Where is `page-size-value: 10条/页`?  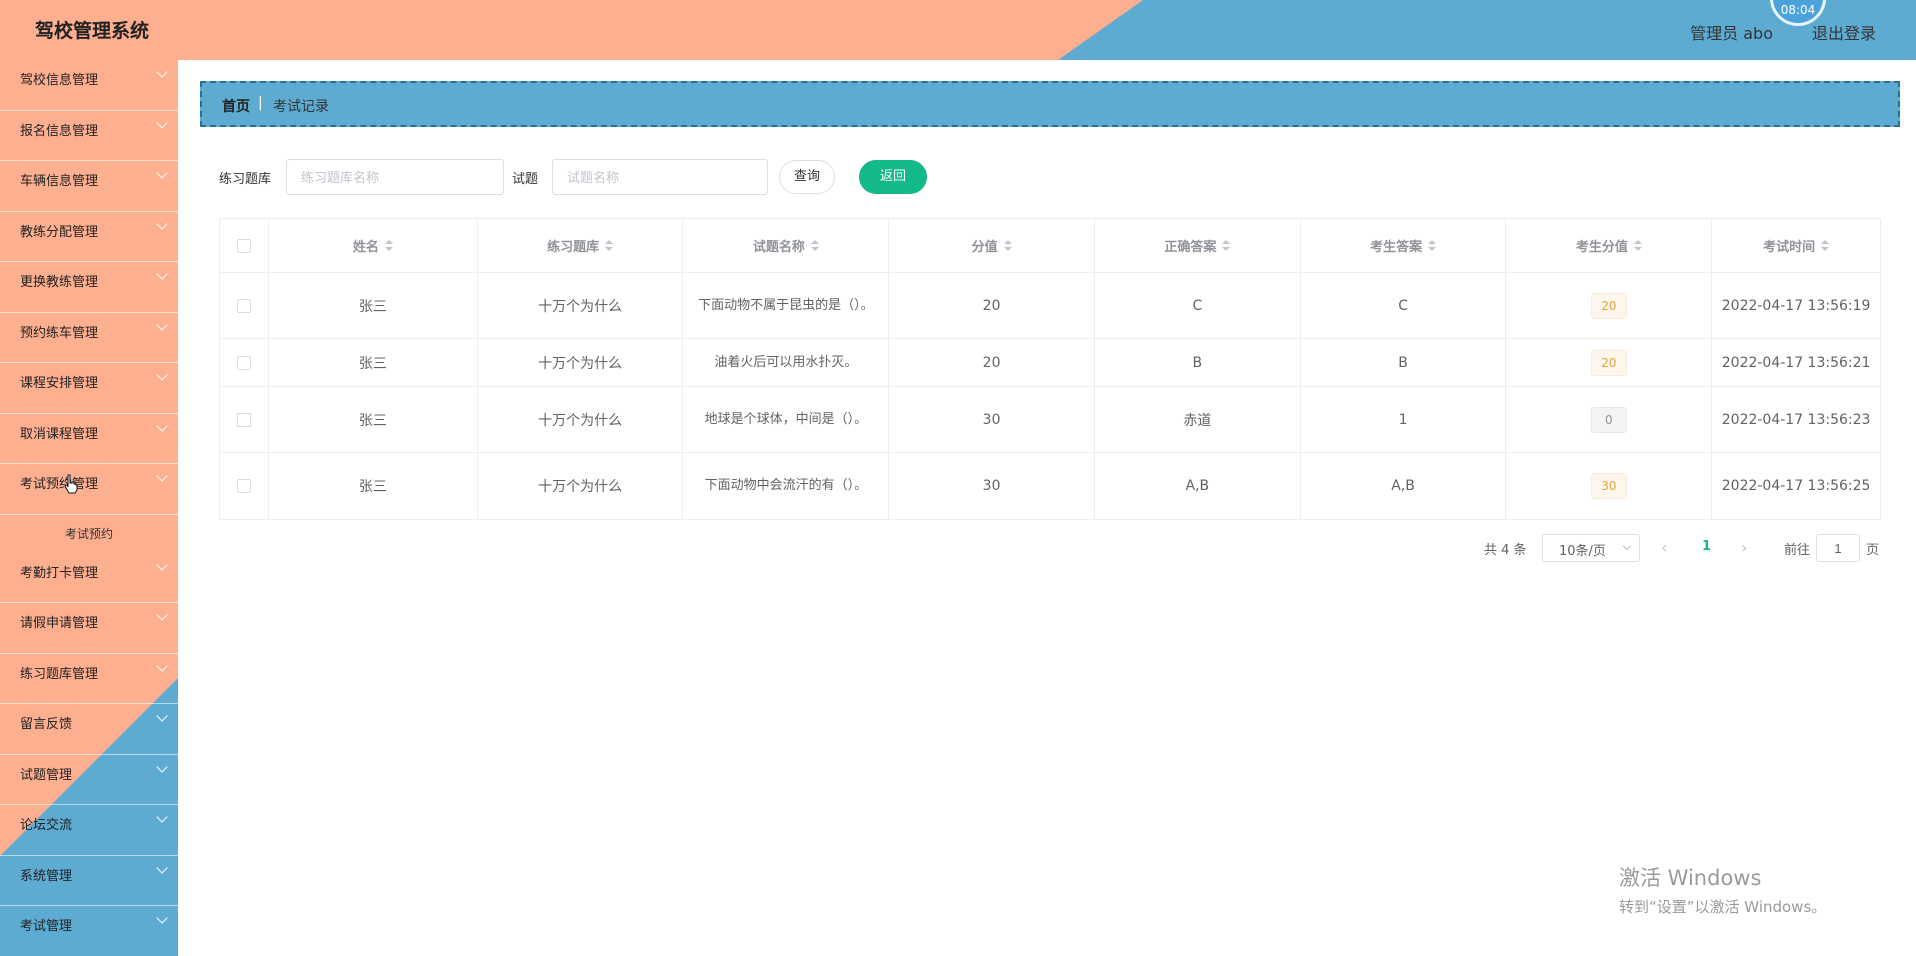 page-size-value: 10条/页 is located at coordinates (1582, 551).